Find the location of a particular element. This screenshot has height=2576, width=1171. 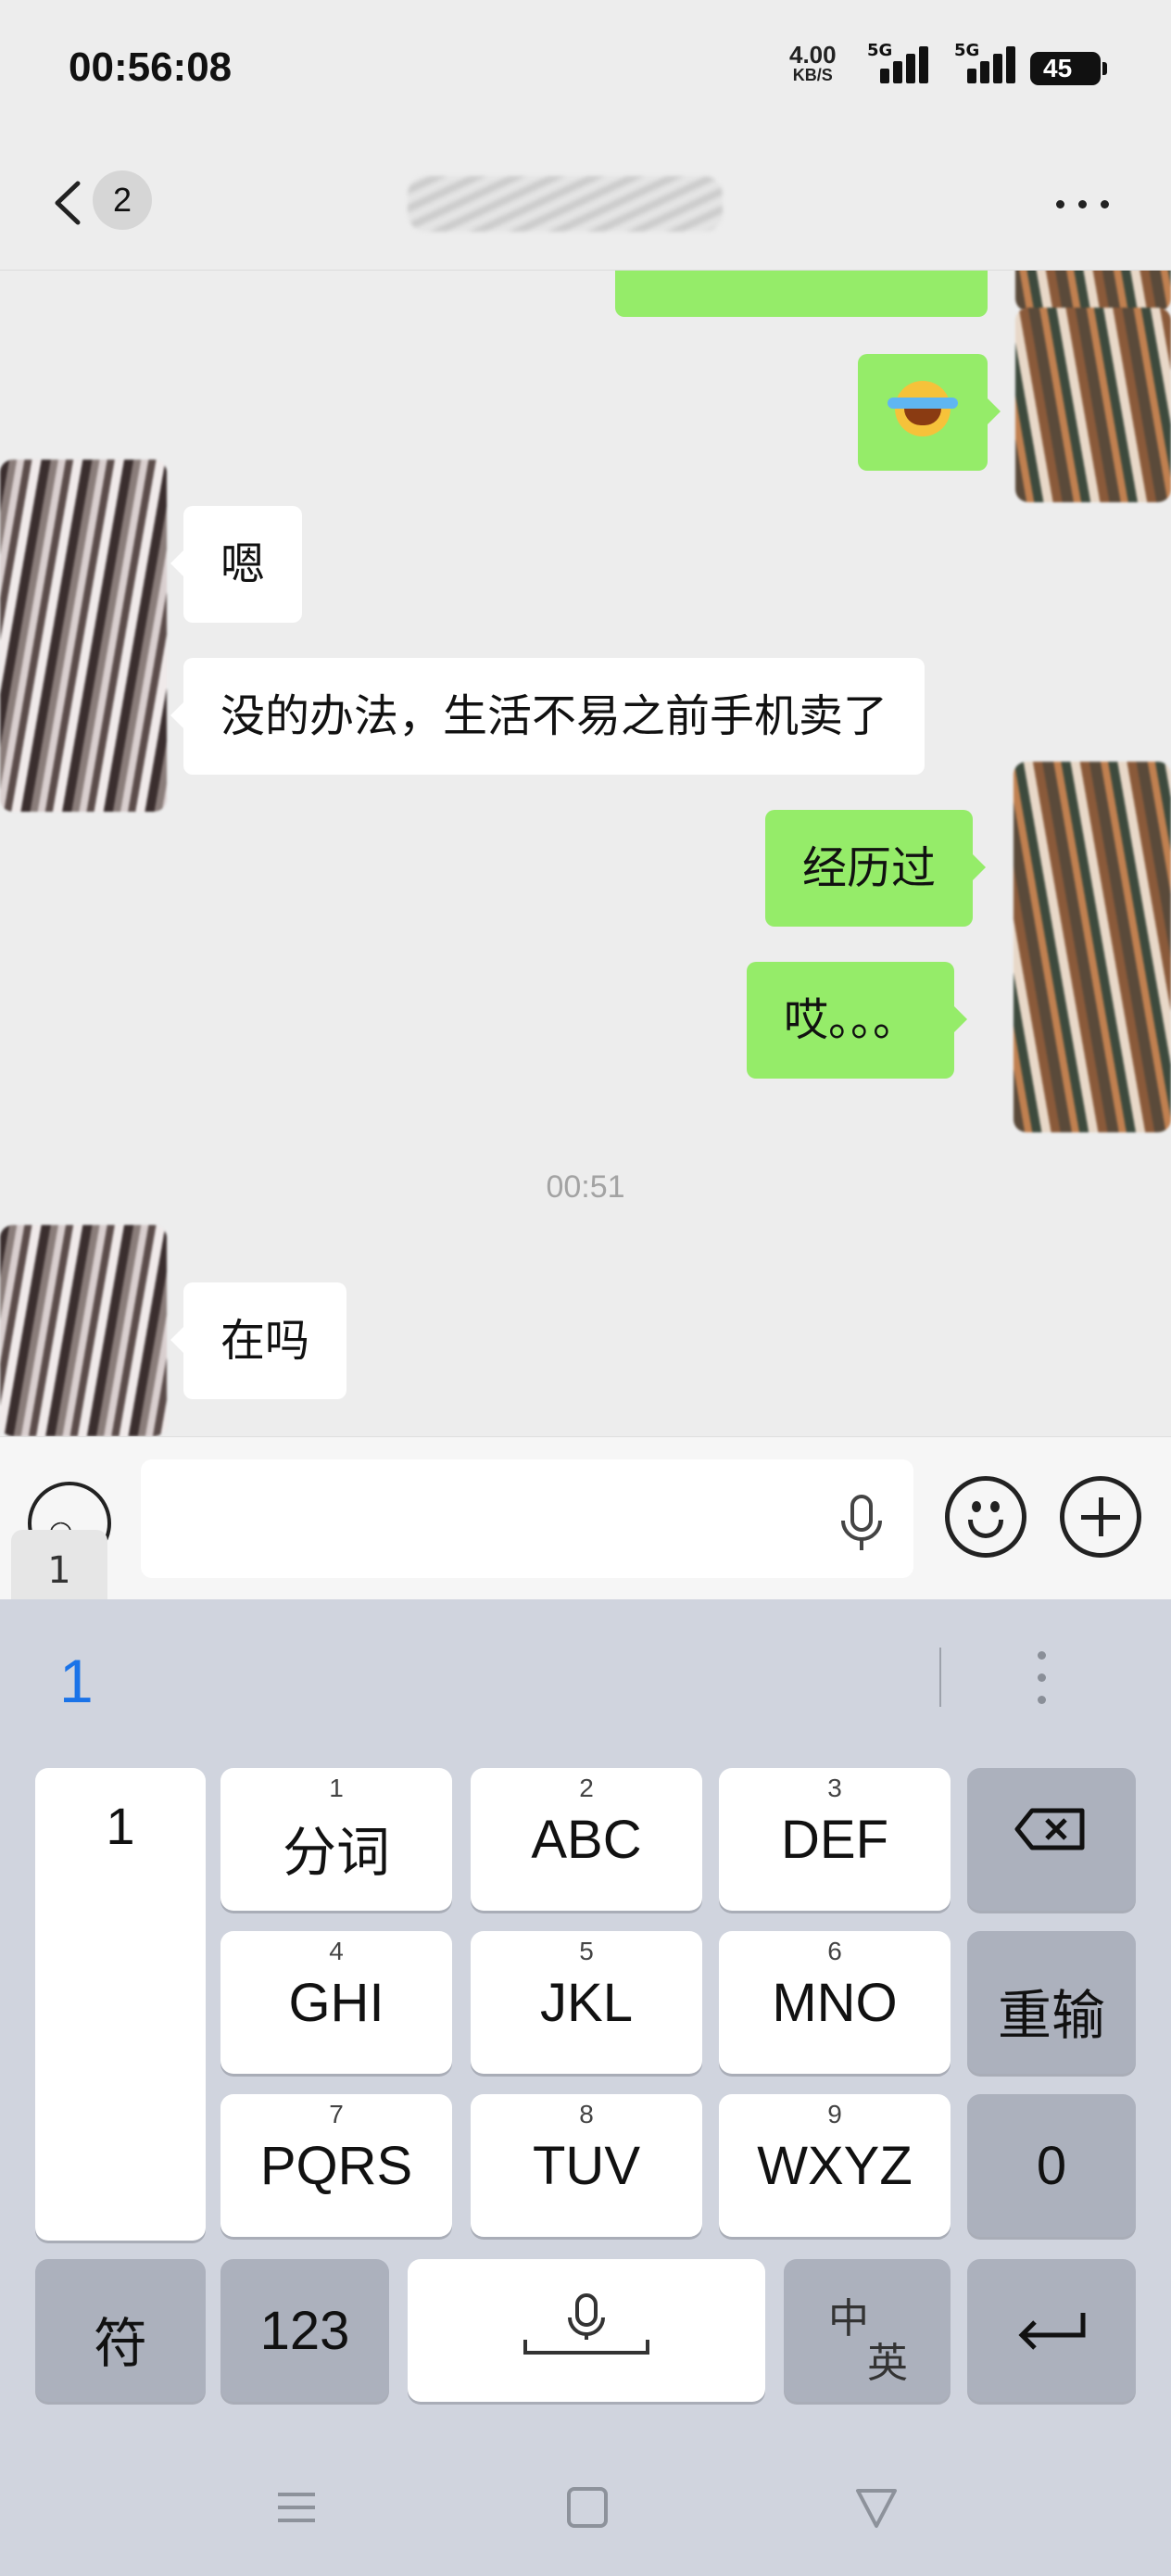

space-key is located at coordinates (587, 2330).